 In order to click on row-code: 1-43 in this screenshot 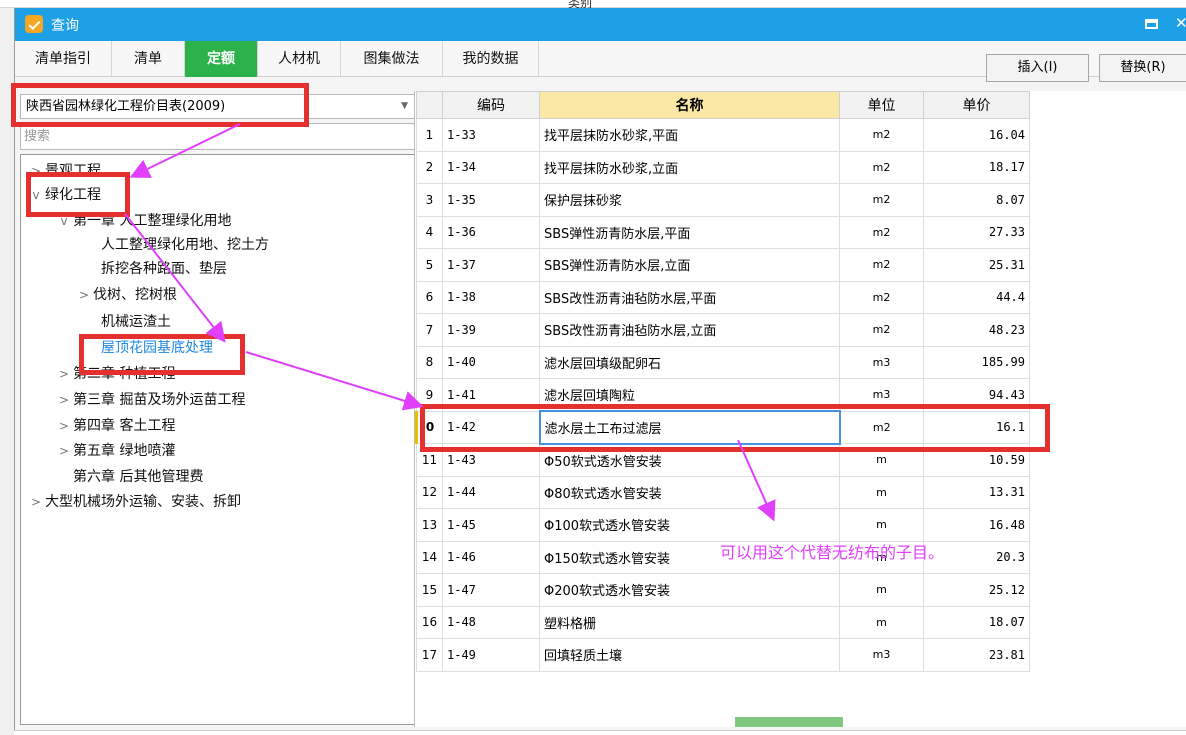, I will do `click(491, 460)`.